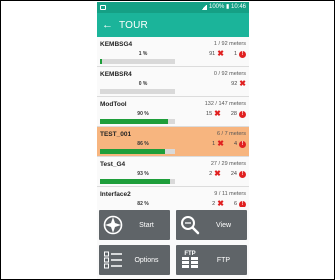 The width and height of the screenshot is (335, 280). What do you see at coordinates (223, 225) in the screenshot?
I see `view-label: View` at bounding box center [223, 225].